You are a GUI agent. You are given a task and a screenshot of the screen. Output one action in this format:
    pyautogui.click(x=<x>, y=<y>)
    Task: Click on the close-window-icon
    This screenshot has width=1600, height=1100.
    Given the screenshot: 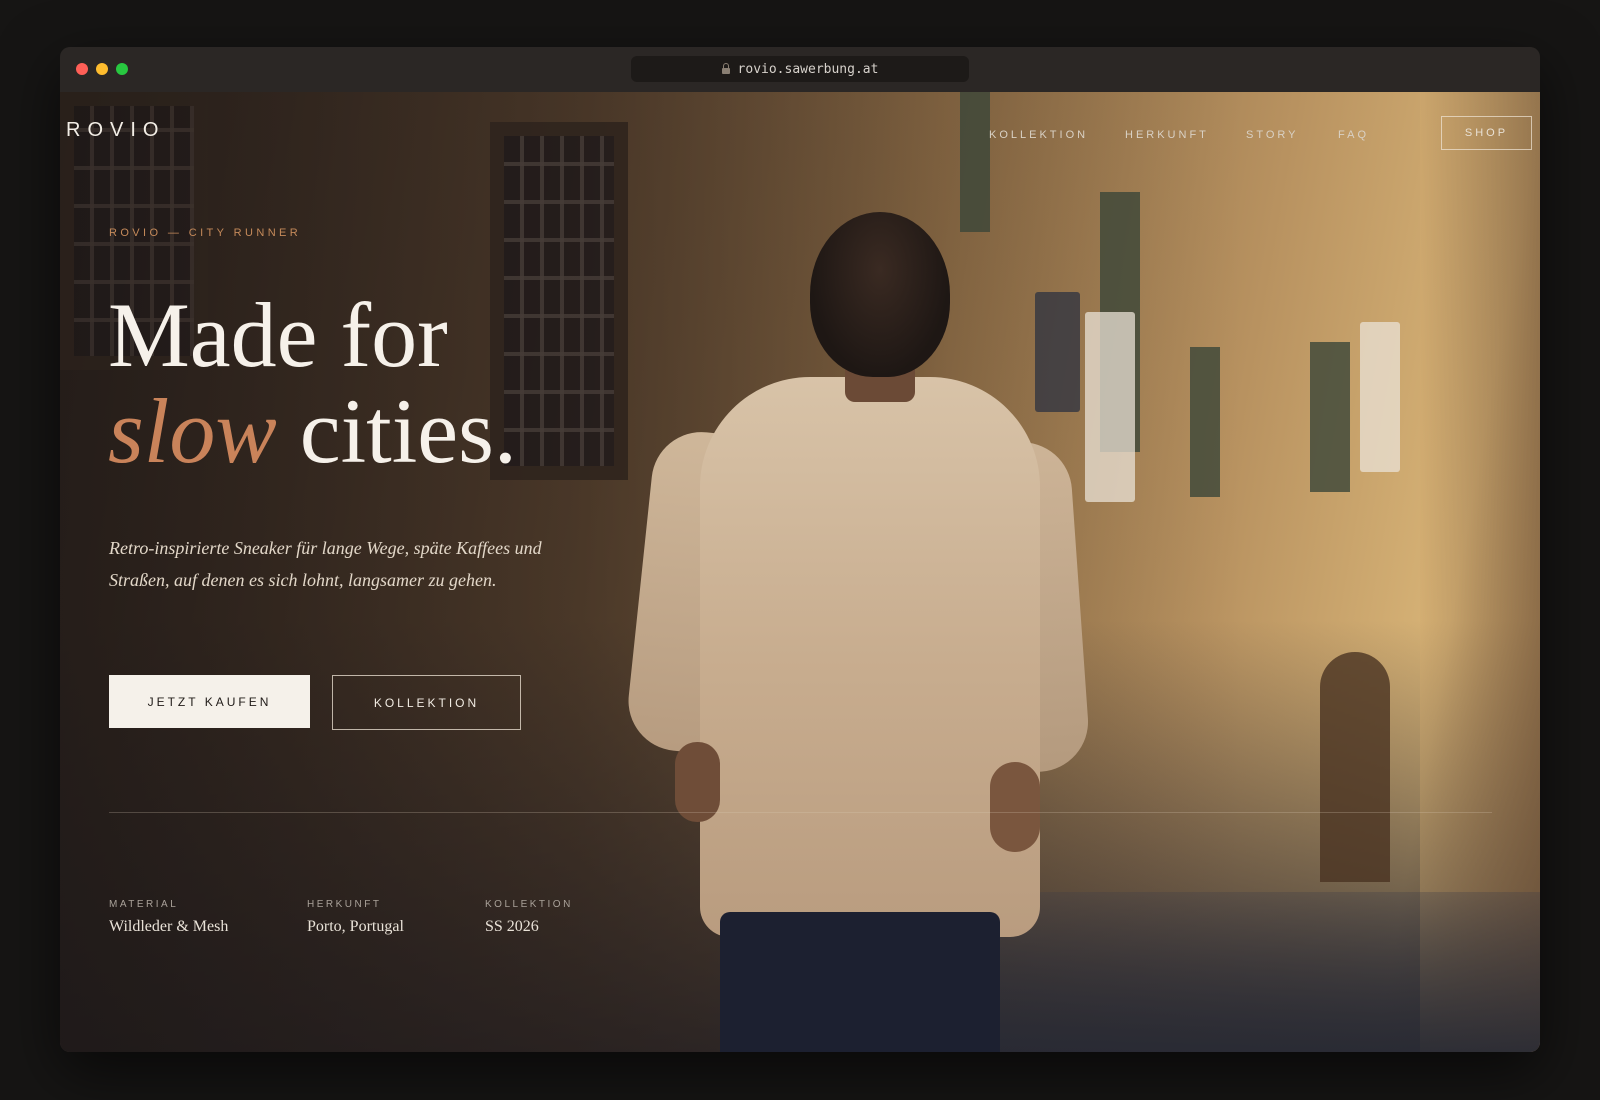 What is the action you would take?
    pyautogui.click(x=82, y=69)
    